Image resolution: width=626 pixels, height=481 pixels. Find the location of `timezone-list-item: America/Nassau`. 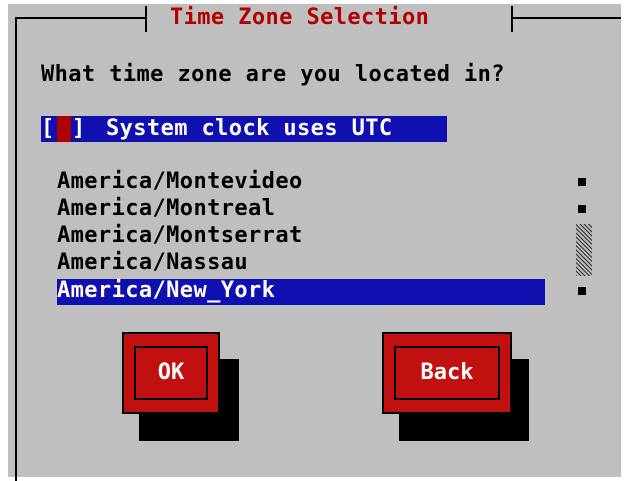

timezone-list-item: America/Nassau is located at coordinates (152, 263).